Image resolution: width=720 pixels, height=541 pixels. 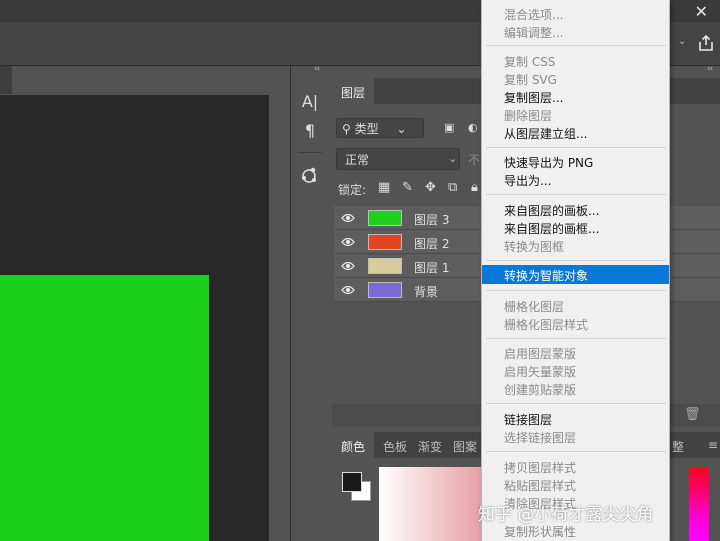 What do you see at coordinates (546, 324) in the screenshot?
I see `menu-item-rasterize-layer-style: 栅格化图层样式` at bounding box center [546, 324].